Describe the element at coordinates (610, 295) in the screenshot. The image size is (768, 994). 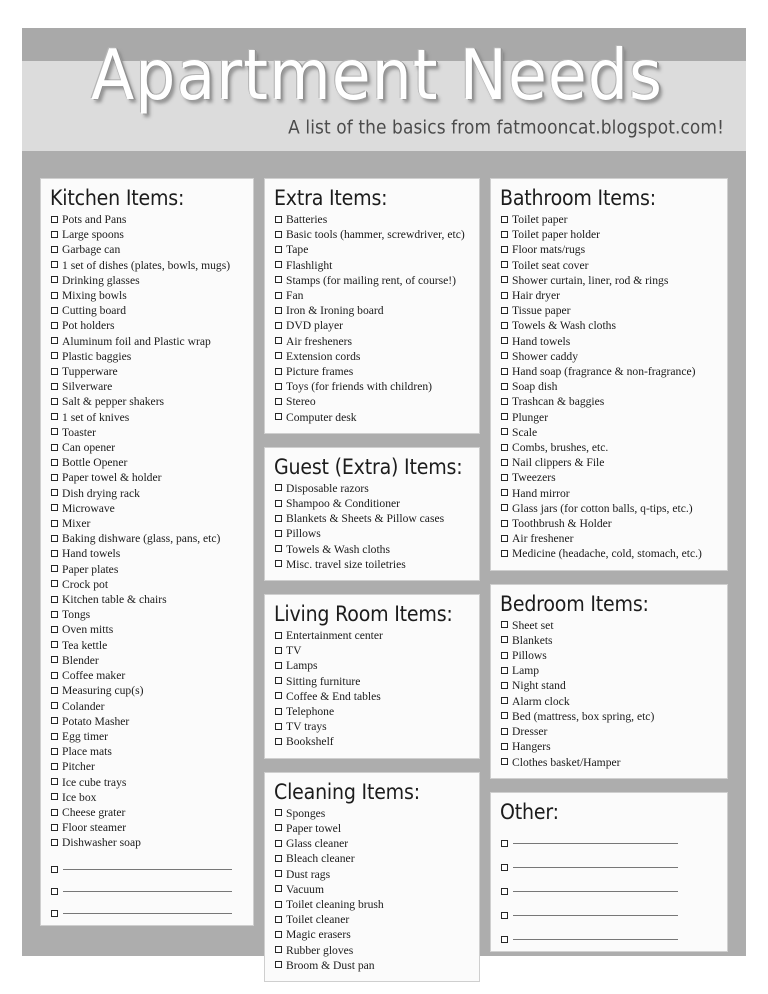
I see `checklist-item: Hair dryer` at that location.